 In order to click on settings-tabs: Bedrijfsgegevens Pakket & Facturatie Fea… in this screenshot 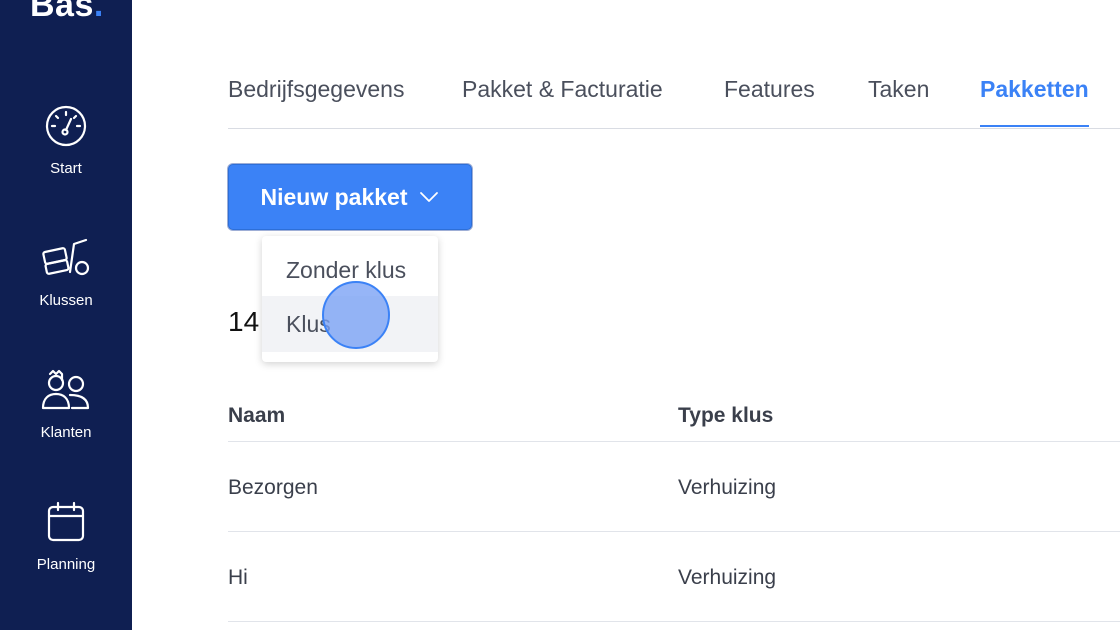, I will do `click(674, 92)`.